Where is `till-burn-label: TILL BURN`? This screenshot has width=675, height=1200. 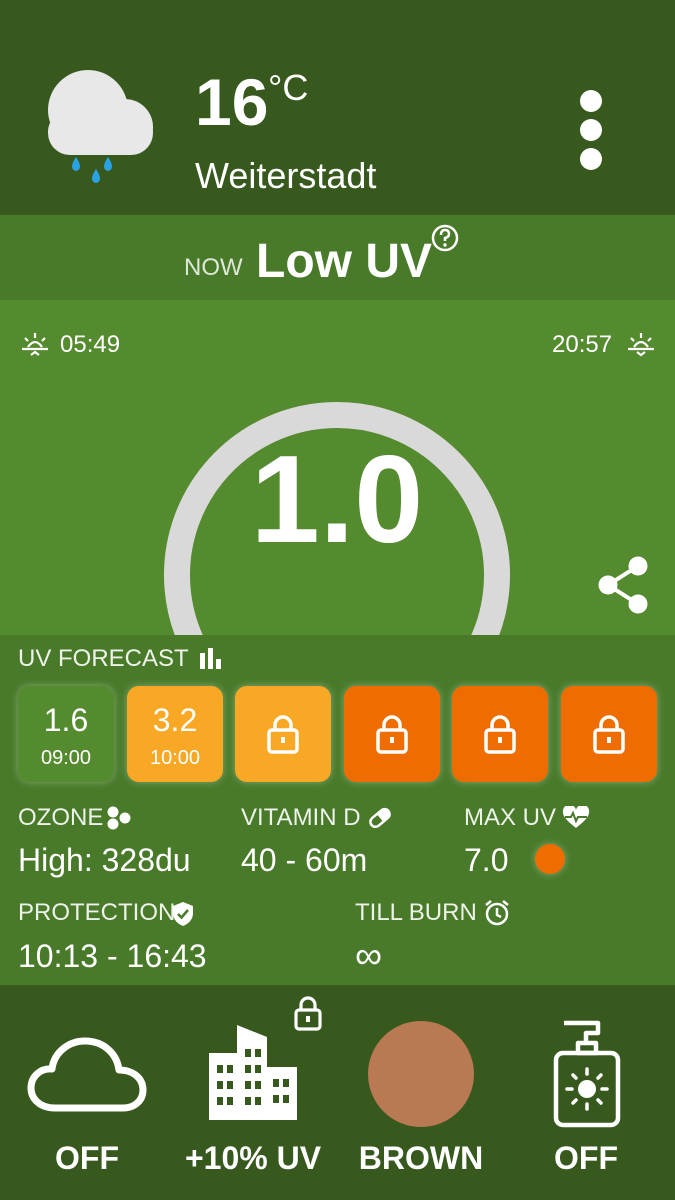
till-burn-label: TILL BURN is located at coordinates (416, 912).